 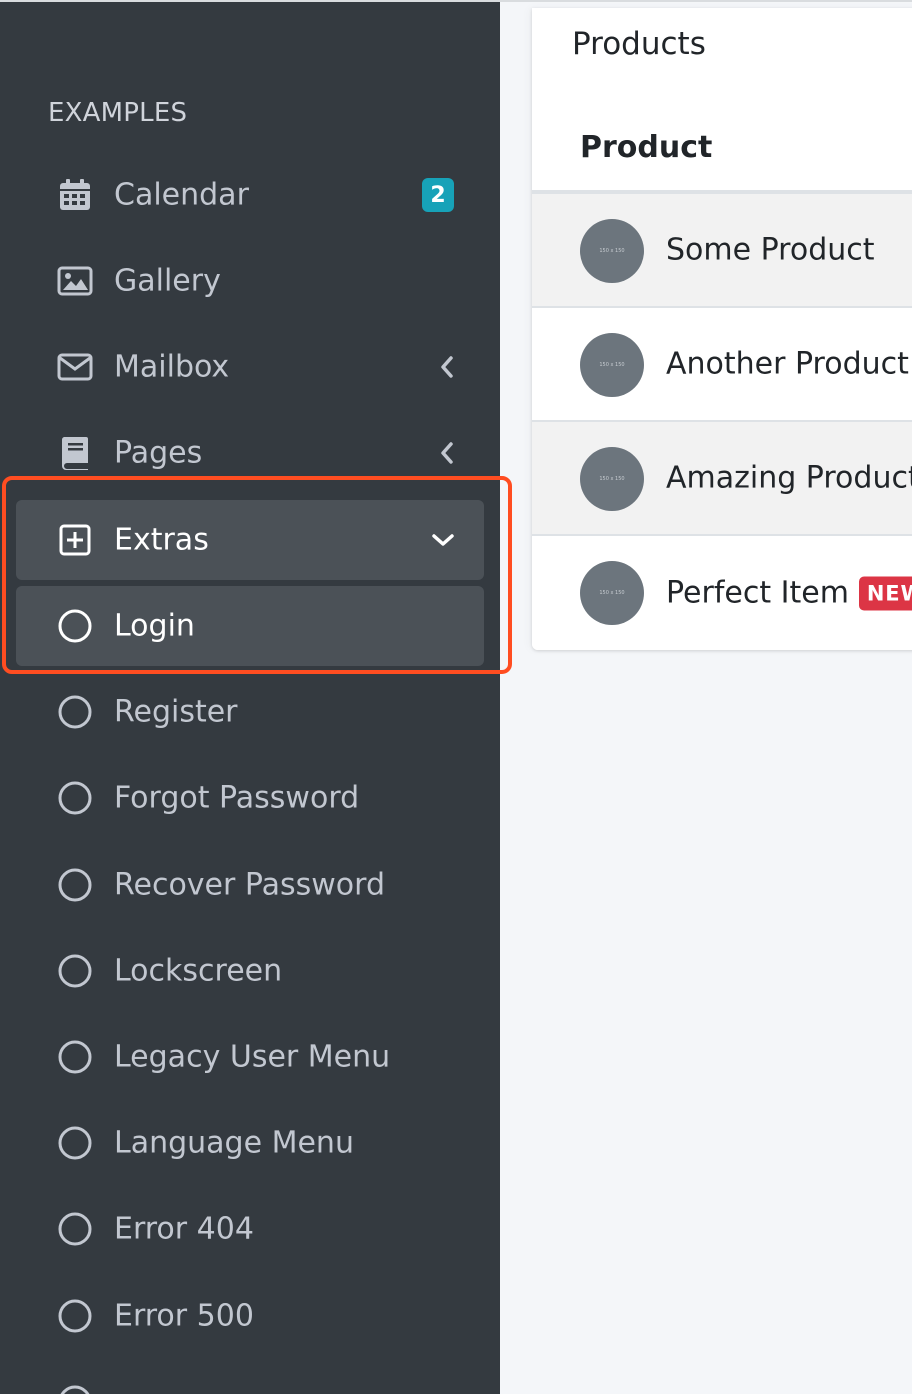 I want to click on sidebar-item-extras: Extras, so click(x=250, y=540).